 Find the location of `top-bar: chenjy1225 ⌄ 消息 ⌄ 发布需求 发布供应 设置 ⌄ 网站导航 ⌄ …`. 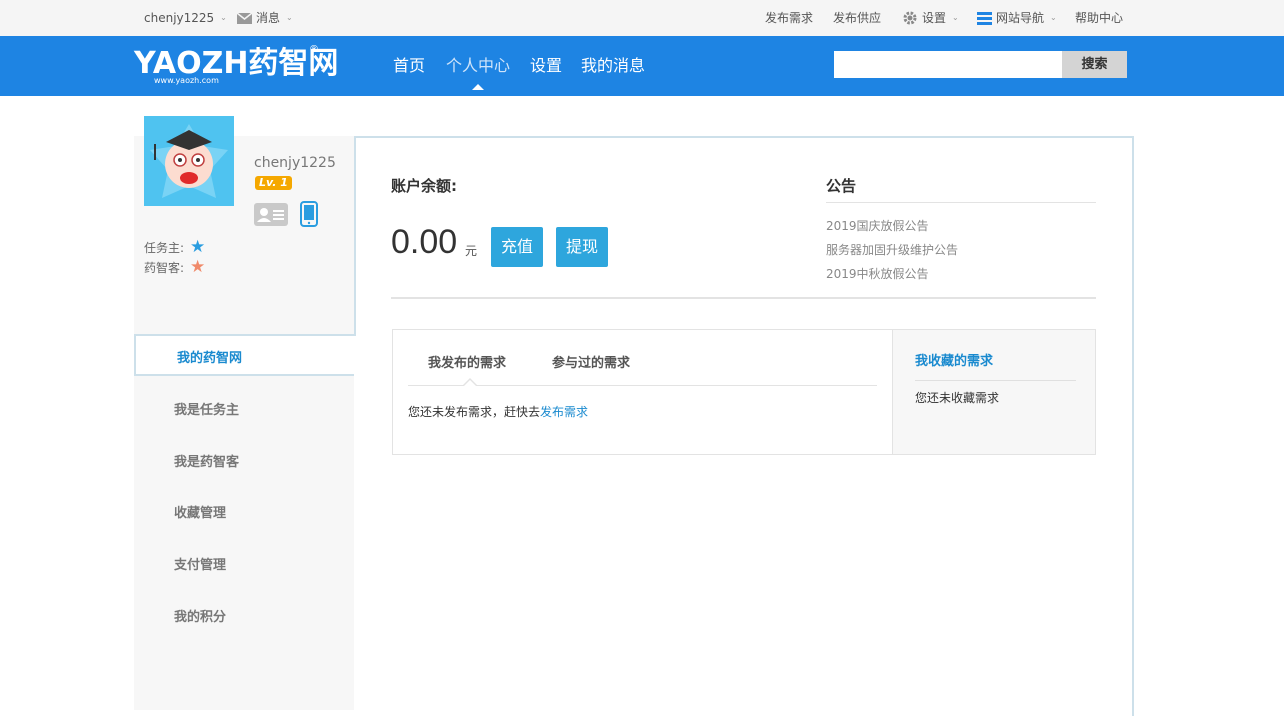

top-bar: chenjy1225 ⌄ 消息 ⌄ 发布需求 发布供应 设置 ⌄ 网站导航 ⌄ … is located at coordinates (642, 18).